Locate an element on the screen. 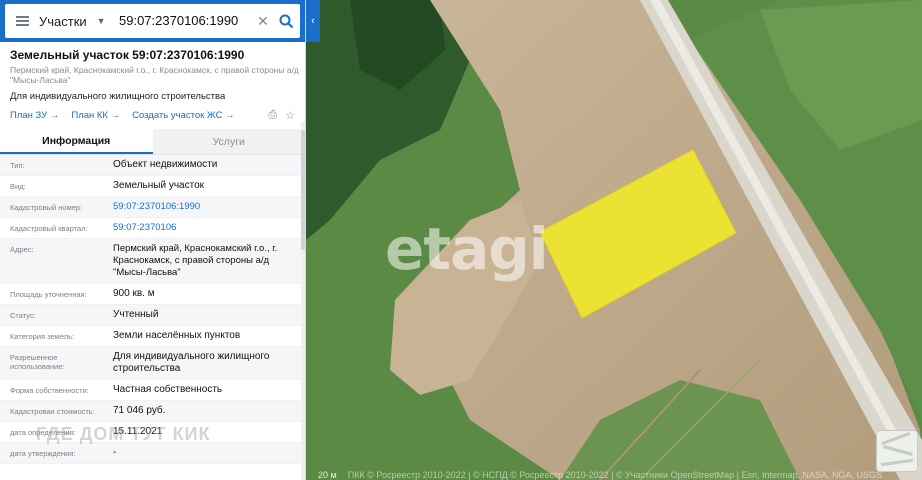 Image resolution: width=922 pixels, height=480 pixels. map-scale: 20 м is located at coordinates (327, 475).